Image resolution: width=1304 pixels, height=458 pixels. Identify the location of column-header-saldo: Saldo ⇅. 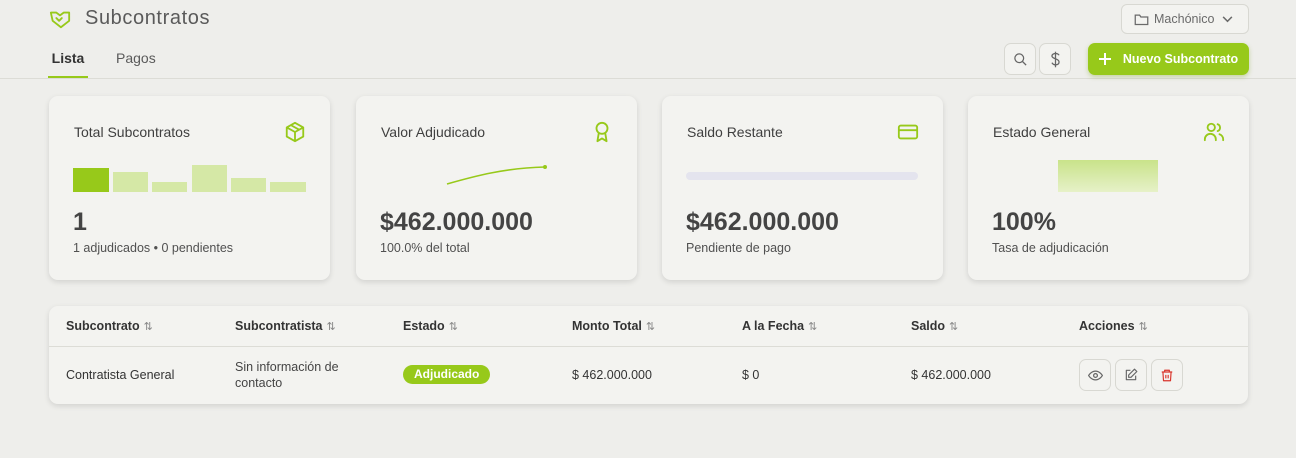
(934, 326).